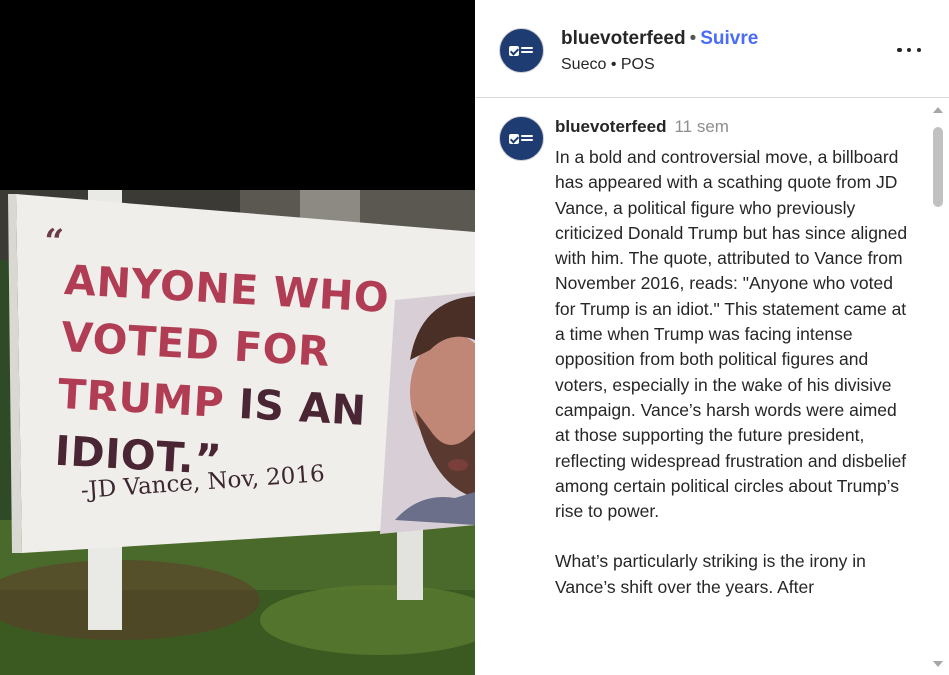 The image size is (949, 675). I want to click on caption-avatar-icon, so click(521, 138).